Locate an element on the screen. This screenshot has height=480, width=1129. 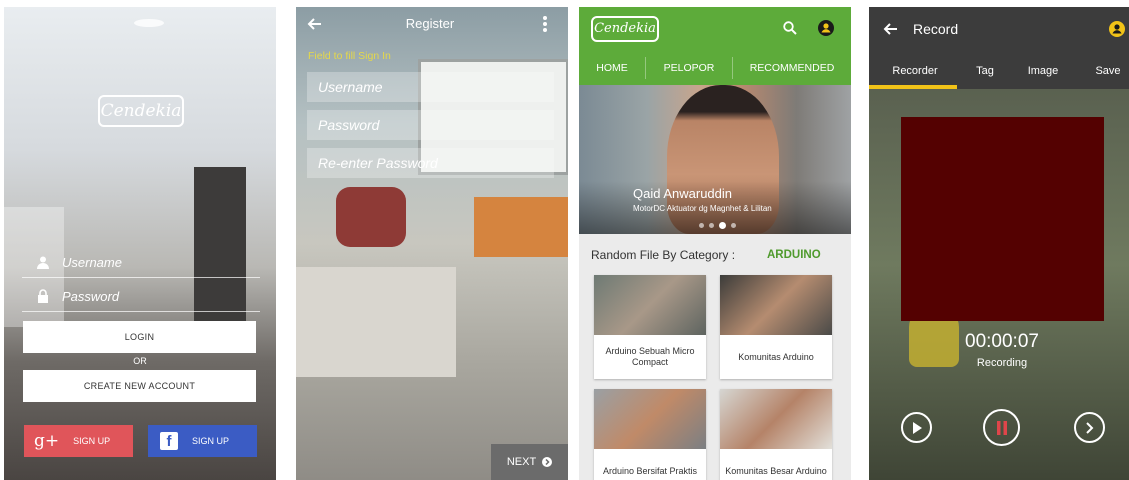
chevron-right-icon is located at coordinates (1089, 427).